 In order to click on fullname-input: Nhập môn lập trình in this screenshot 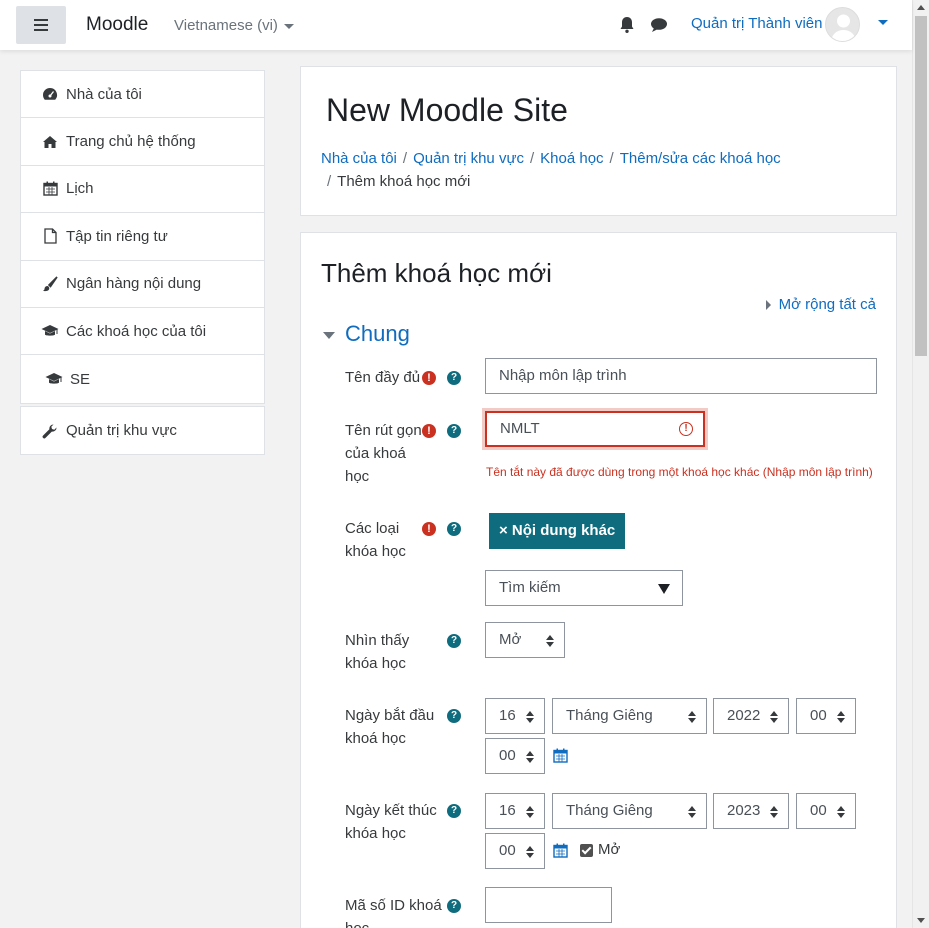, I will do `click(681, 376)`.